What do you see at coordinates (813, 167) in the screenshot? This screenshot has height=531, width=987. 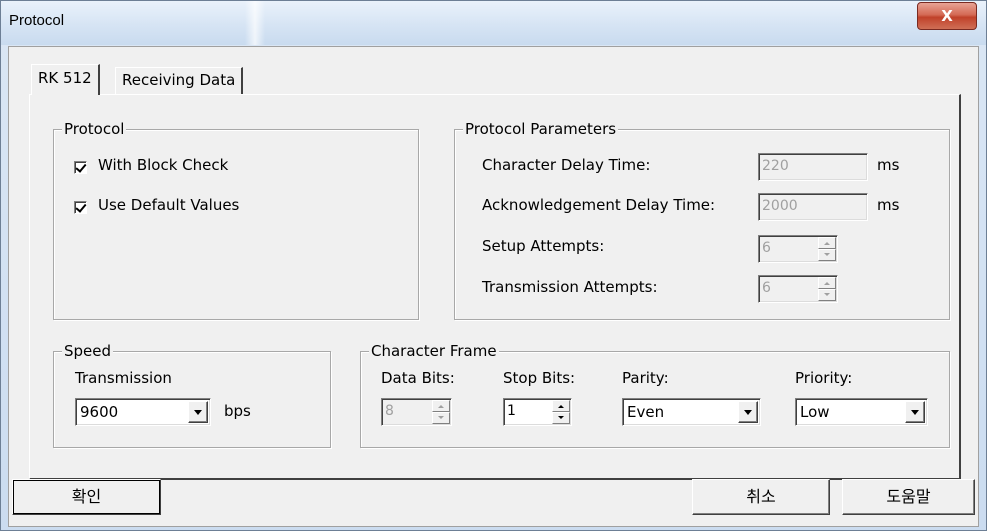 I see `char-delay-field: 220` at bounding box center [813, 167].